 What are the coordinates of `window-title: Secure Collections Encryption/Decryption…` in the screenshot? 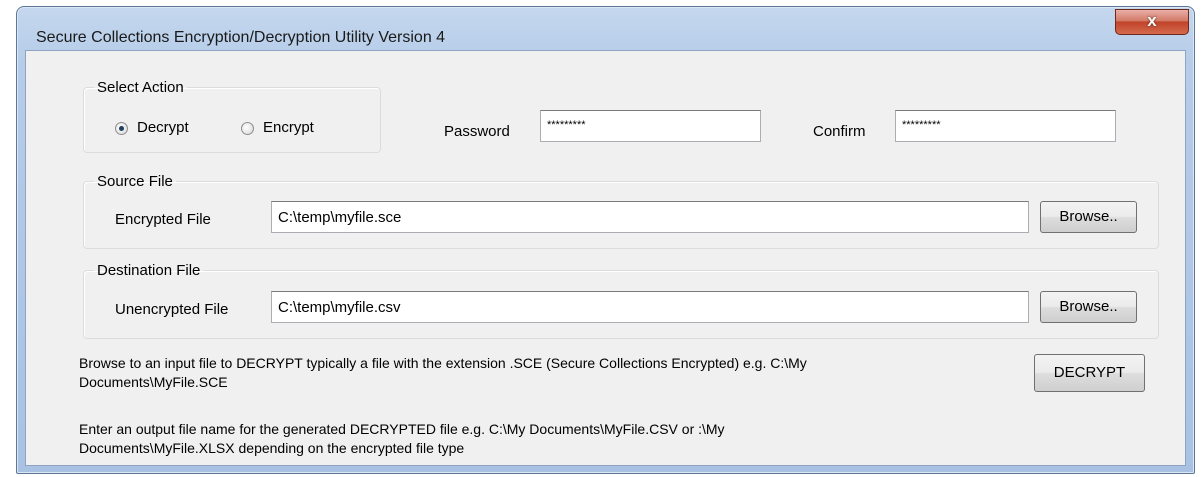 It's located at (241, 37).